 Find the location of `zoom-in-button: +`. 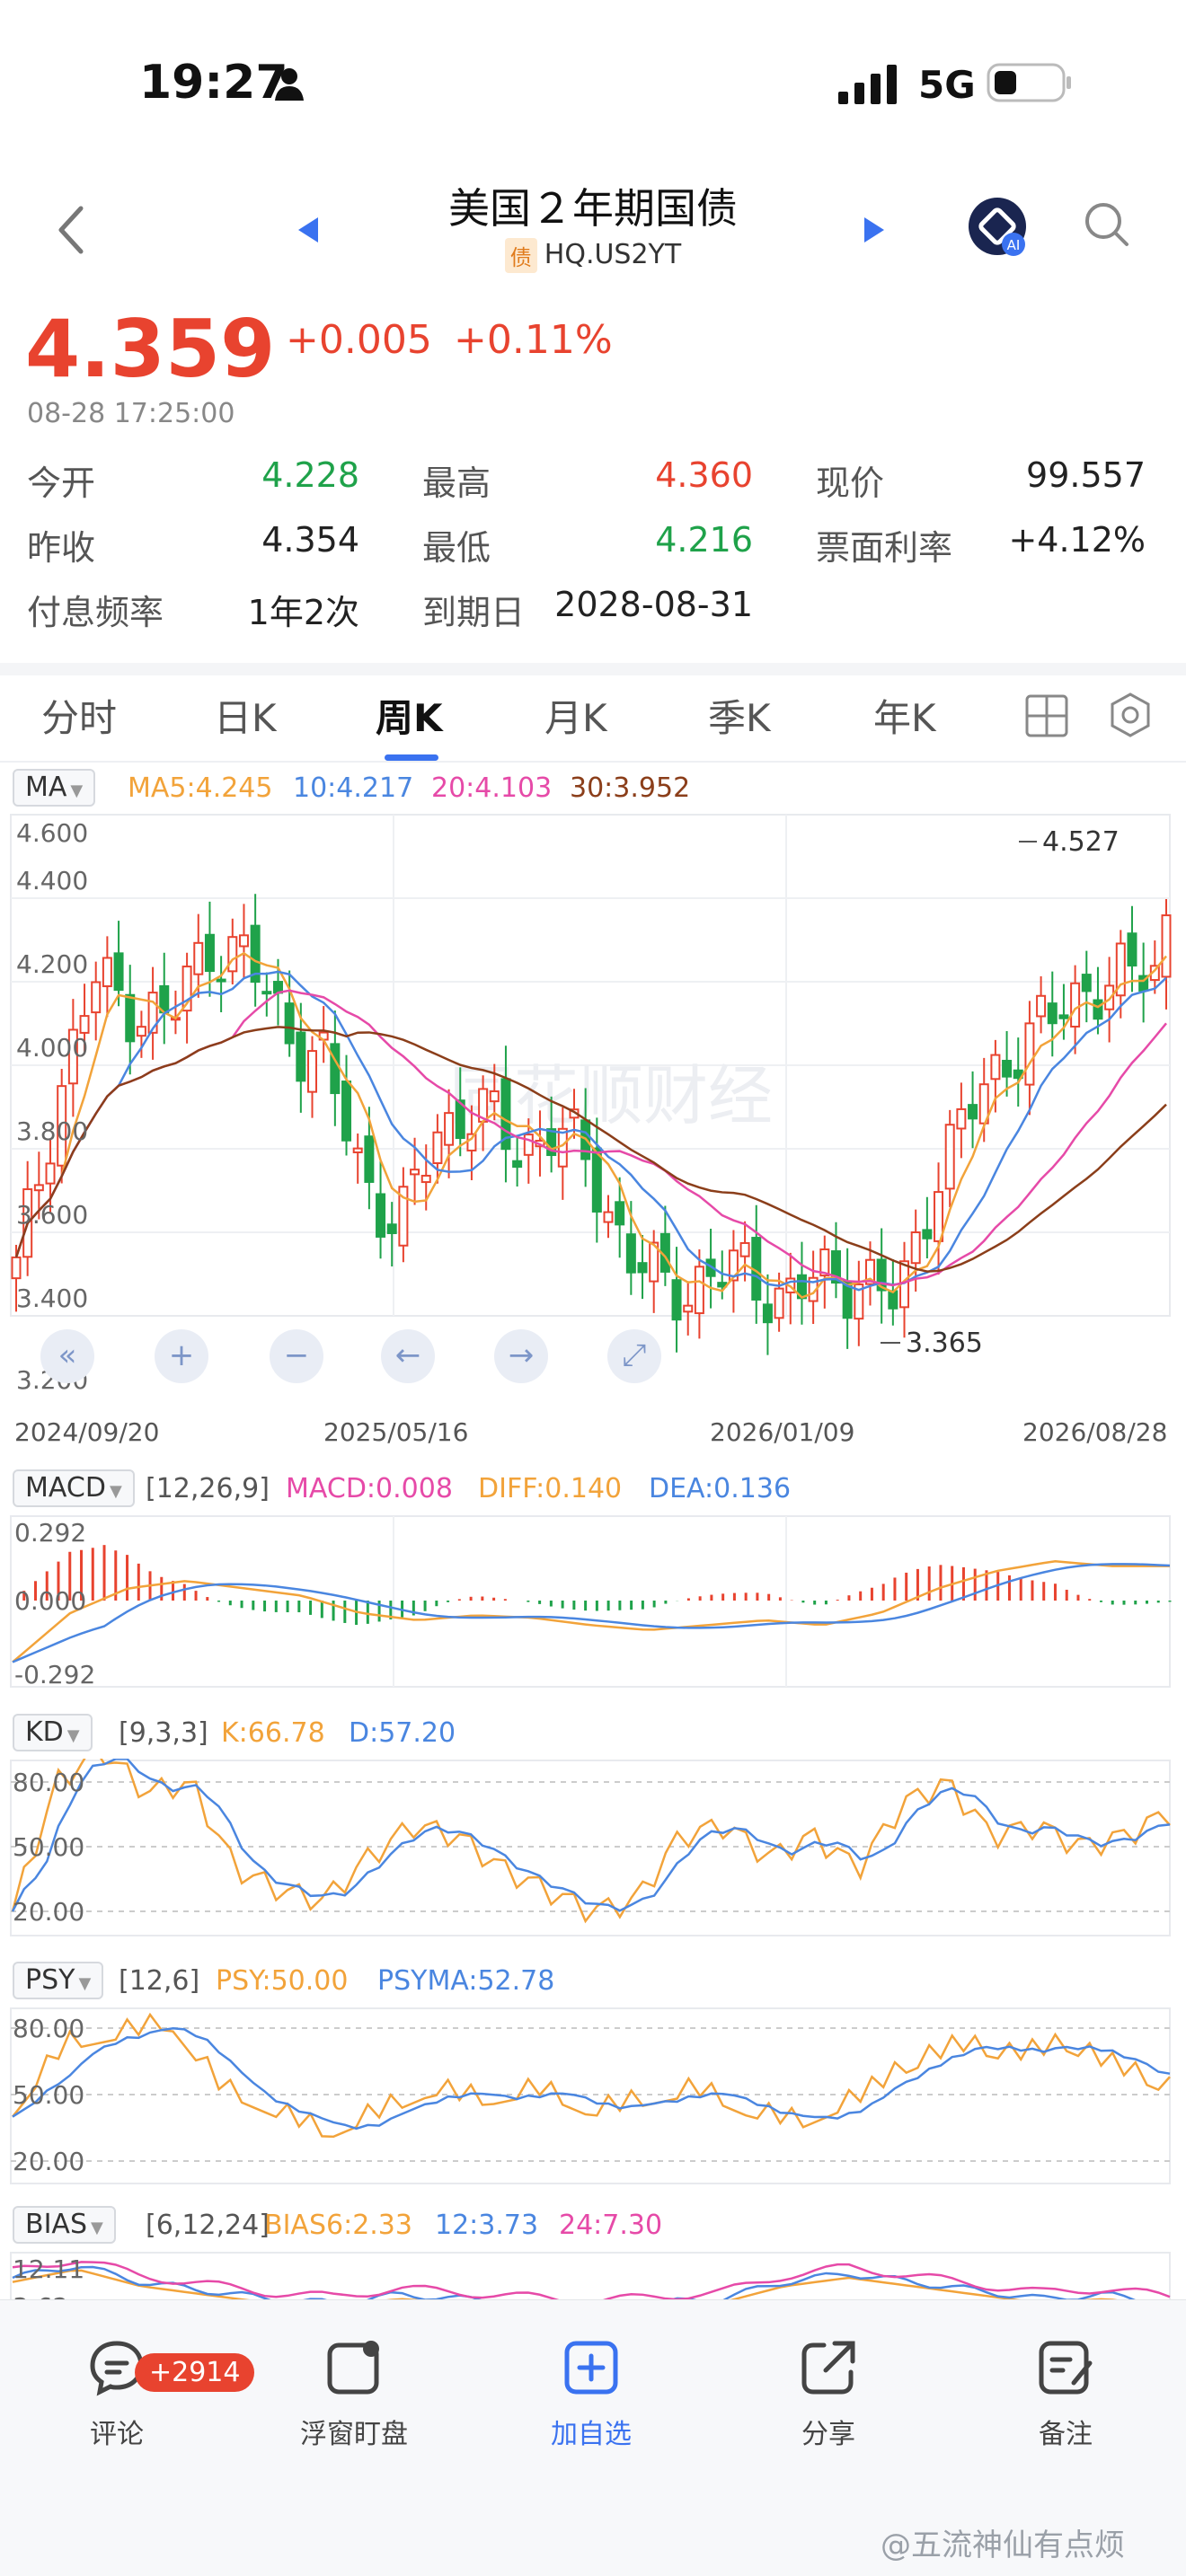

zoom-in-button: + is located at coordinates (181, 1356).